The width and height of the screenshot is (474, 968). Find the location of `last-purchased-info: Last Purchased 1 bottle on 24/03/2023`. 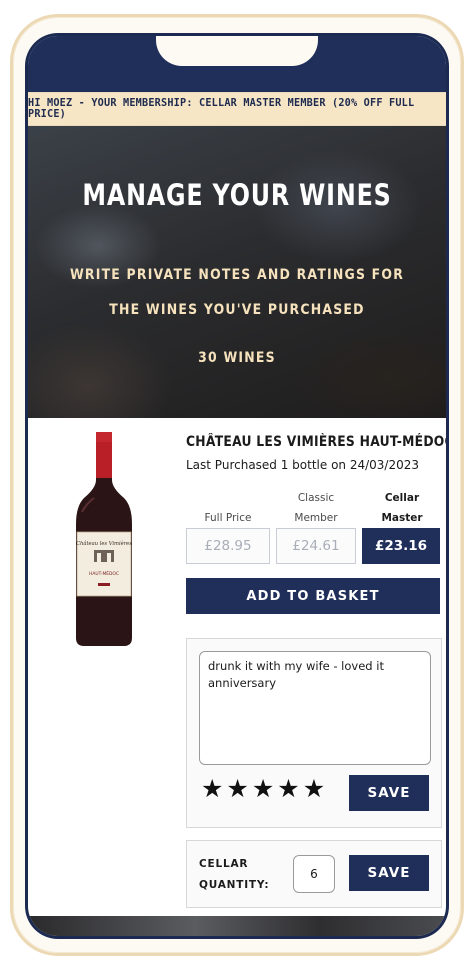

last-purchased-info: Last Purchased 1 bottle on 24/03/2023 is located at coordinates (303, 465).